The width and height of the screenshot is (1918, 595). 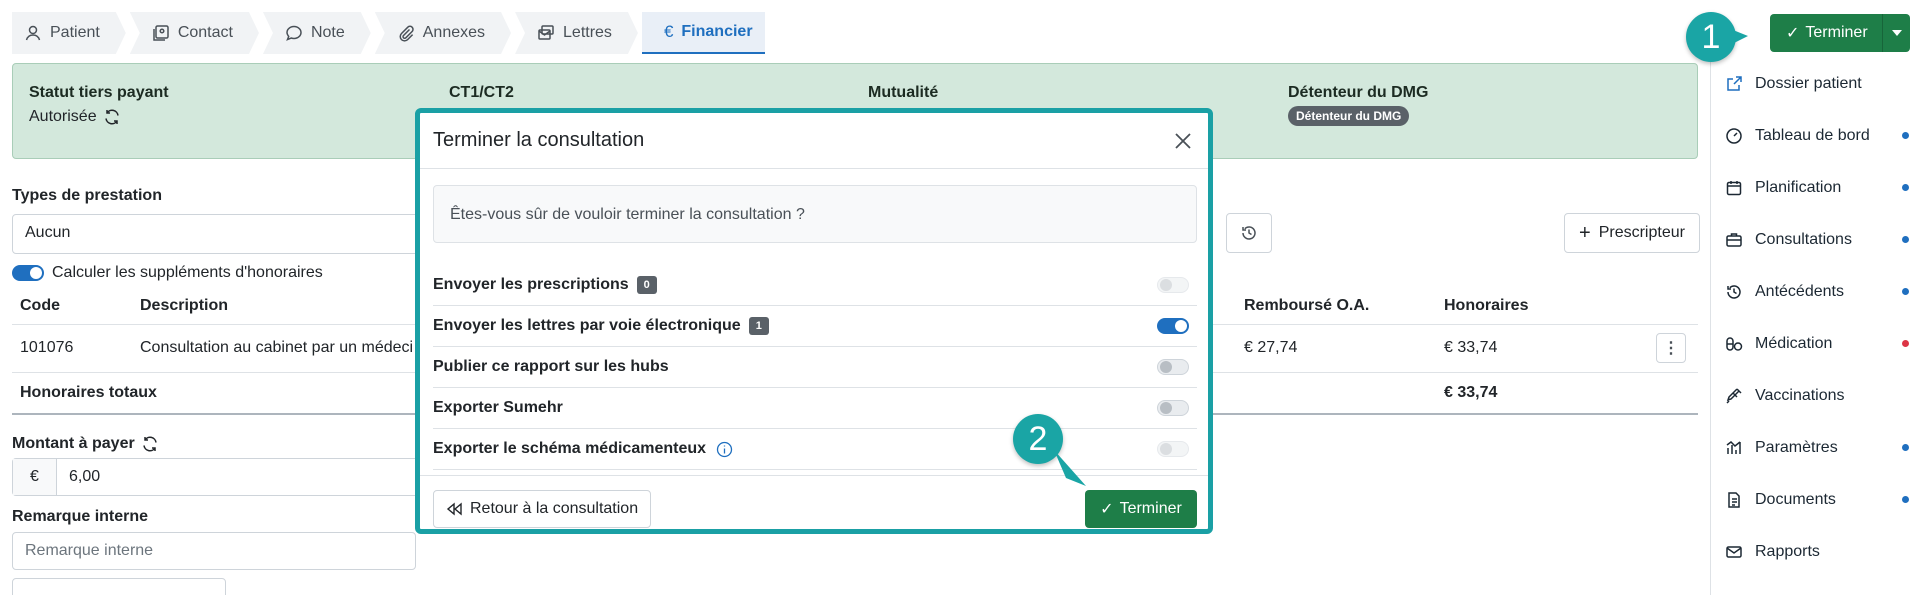 I want to click on syringe-icon, so click(x=1734, y=396).